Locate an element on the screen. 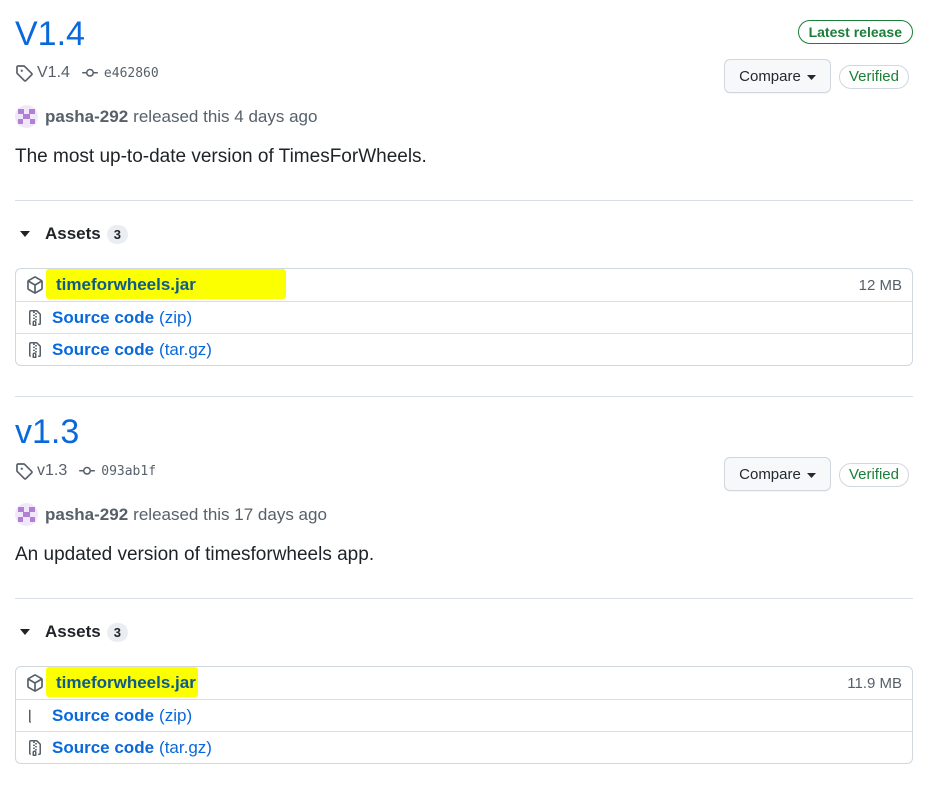 The height and width of the screenshot is (788, 931). list-item: timeforwheels.jar 11.9 MB is located at coordinates (464, 683).